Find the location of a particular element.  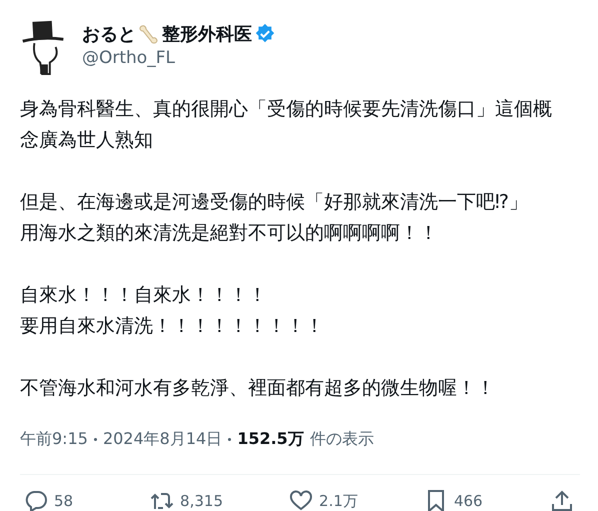

post-time: 午前9:15 is located at coordinates (54, 439).